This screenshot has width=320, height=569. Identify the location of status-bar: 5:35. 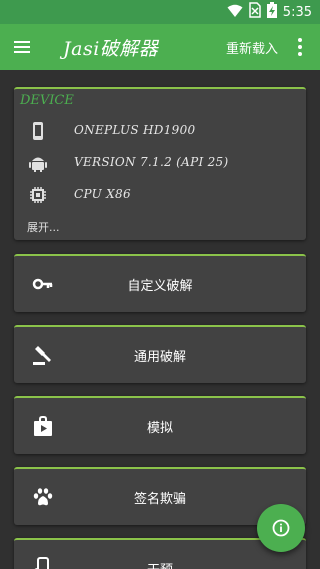
(160, 12).